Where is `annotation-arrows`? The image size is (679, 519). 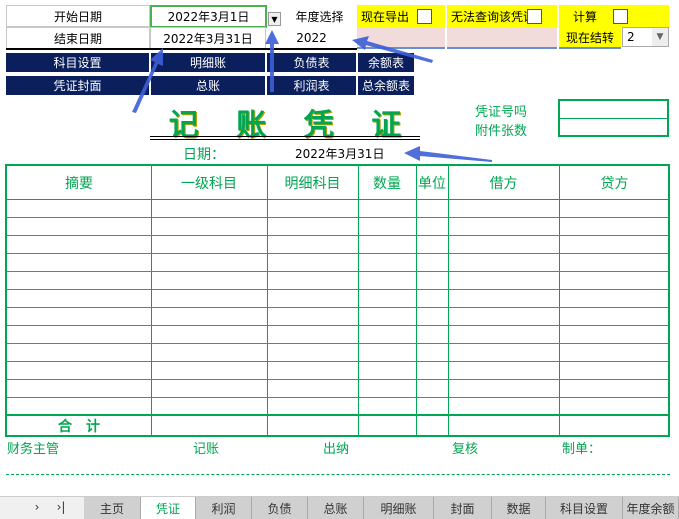 annotation-arrows is located at coordinates (312, 96).